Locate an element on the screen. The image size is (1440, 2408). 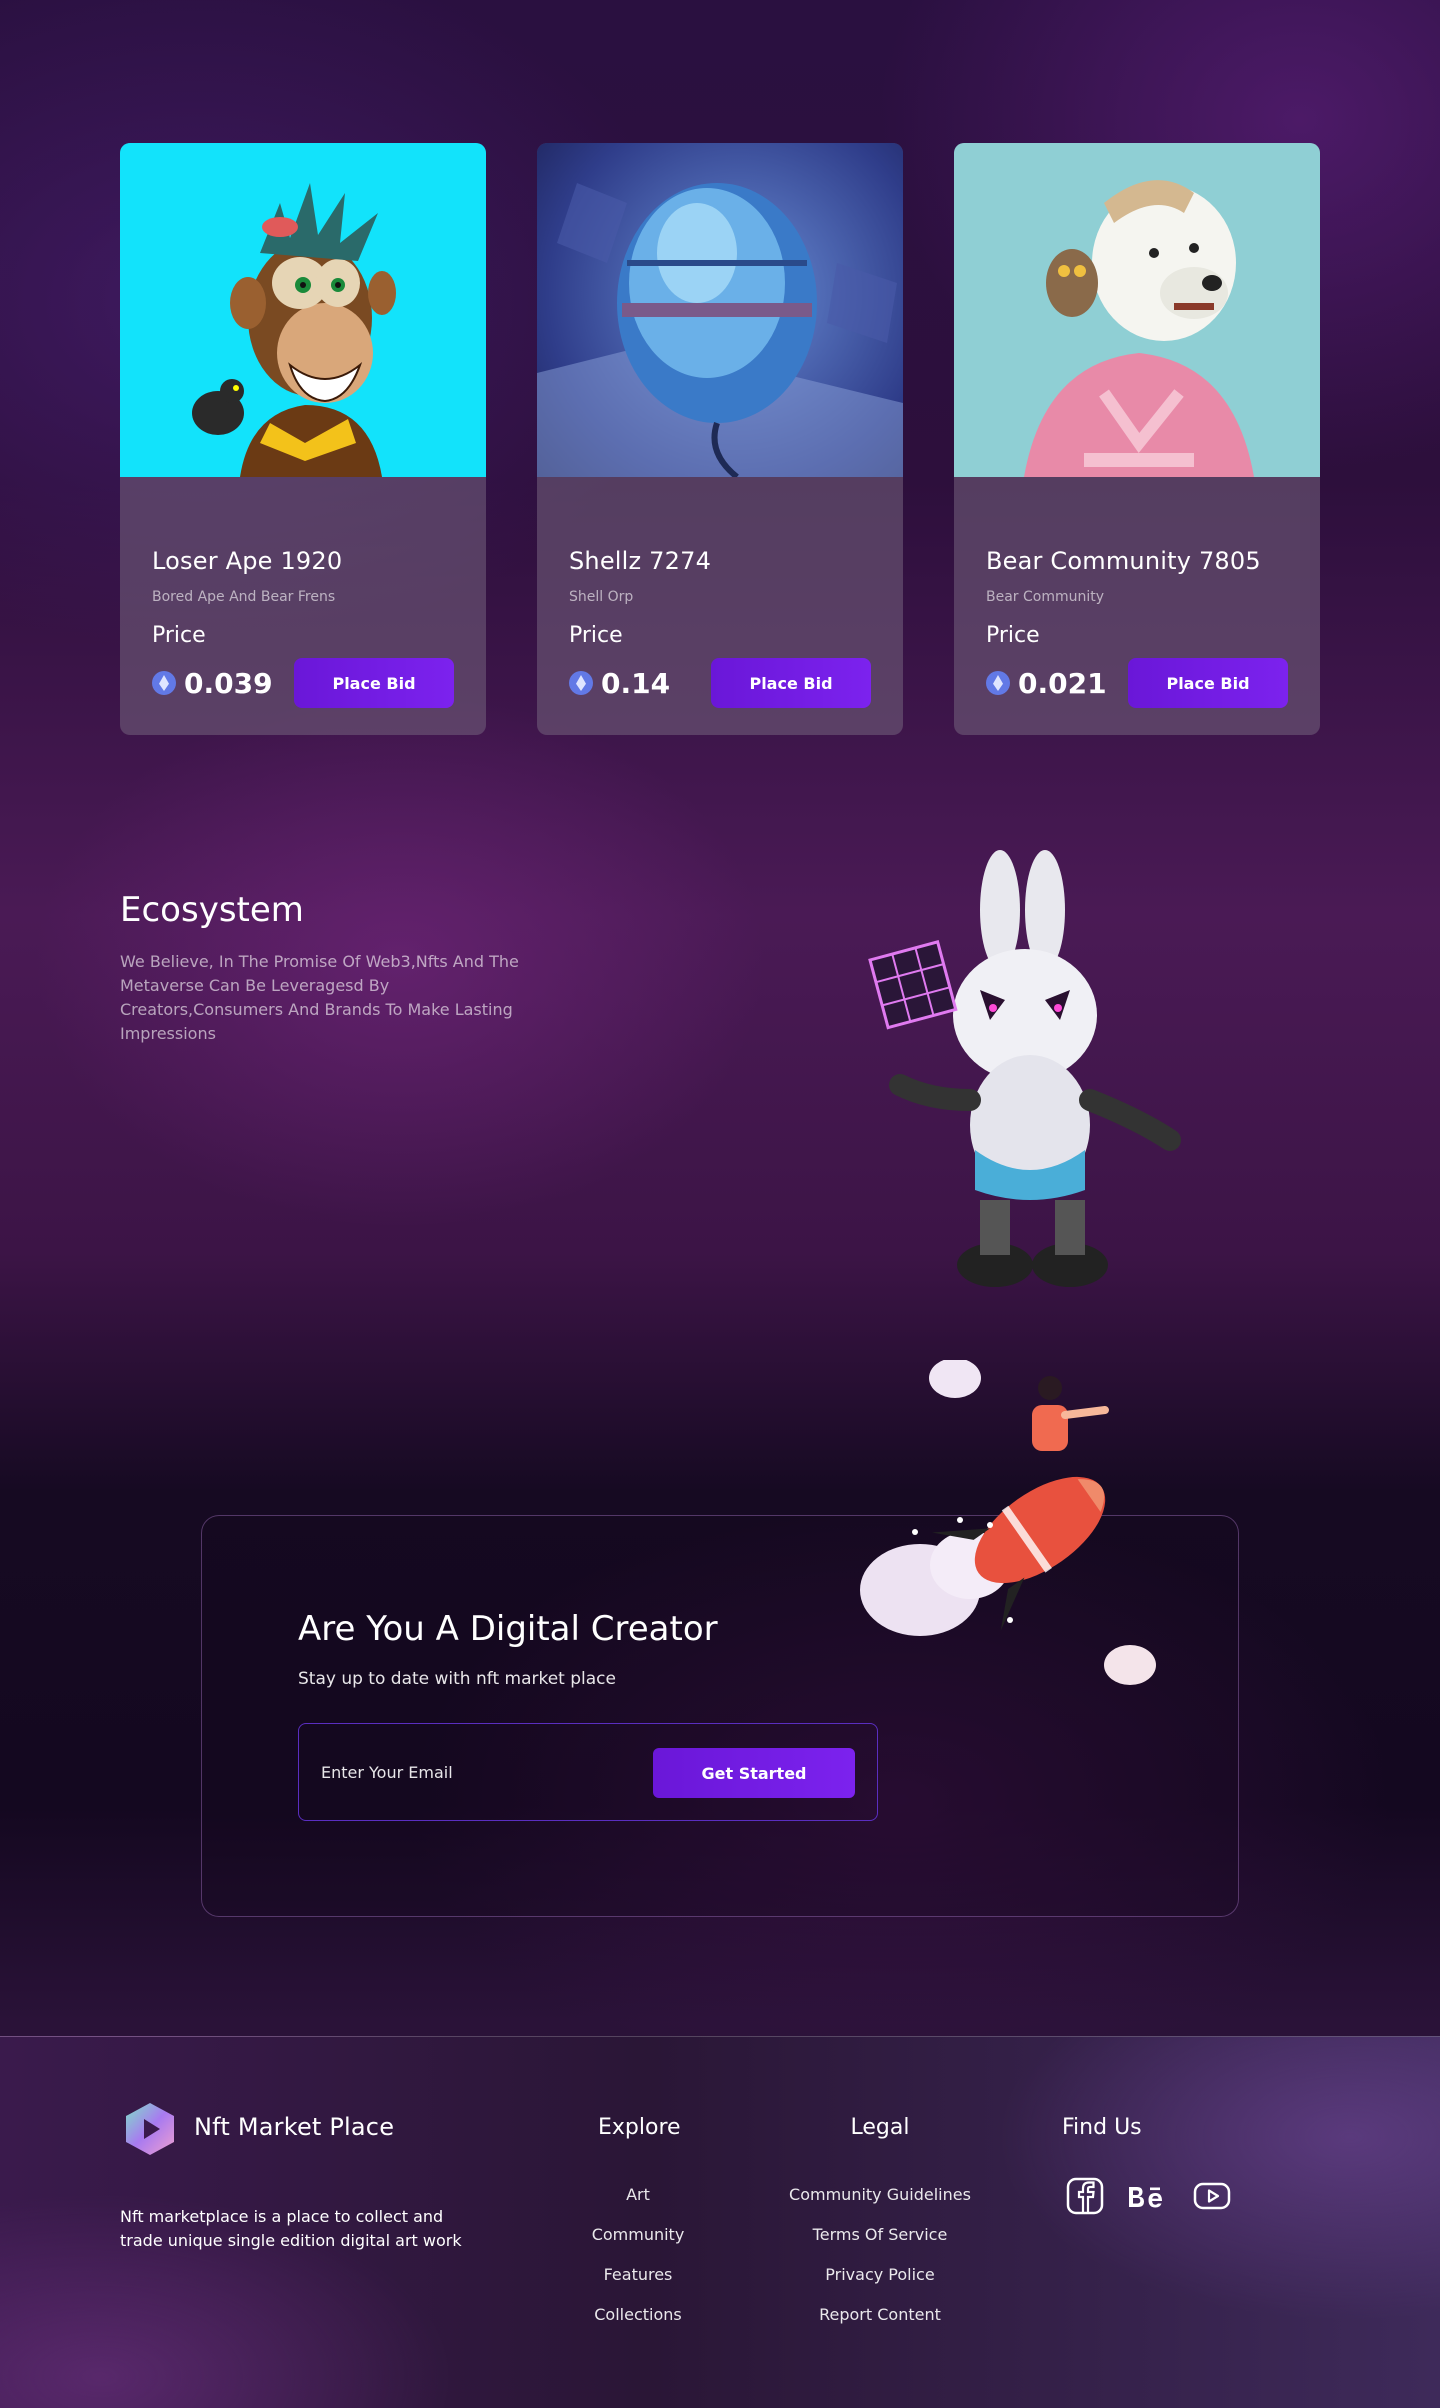
ecosystem-title: Ecosystem is located at coordinates (212, 910).